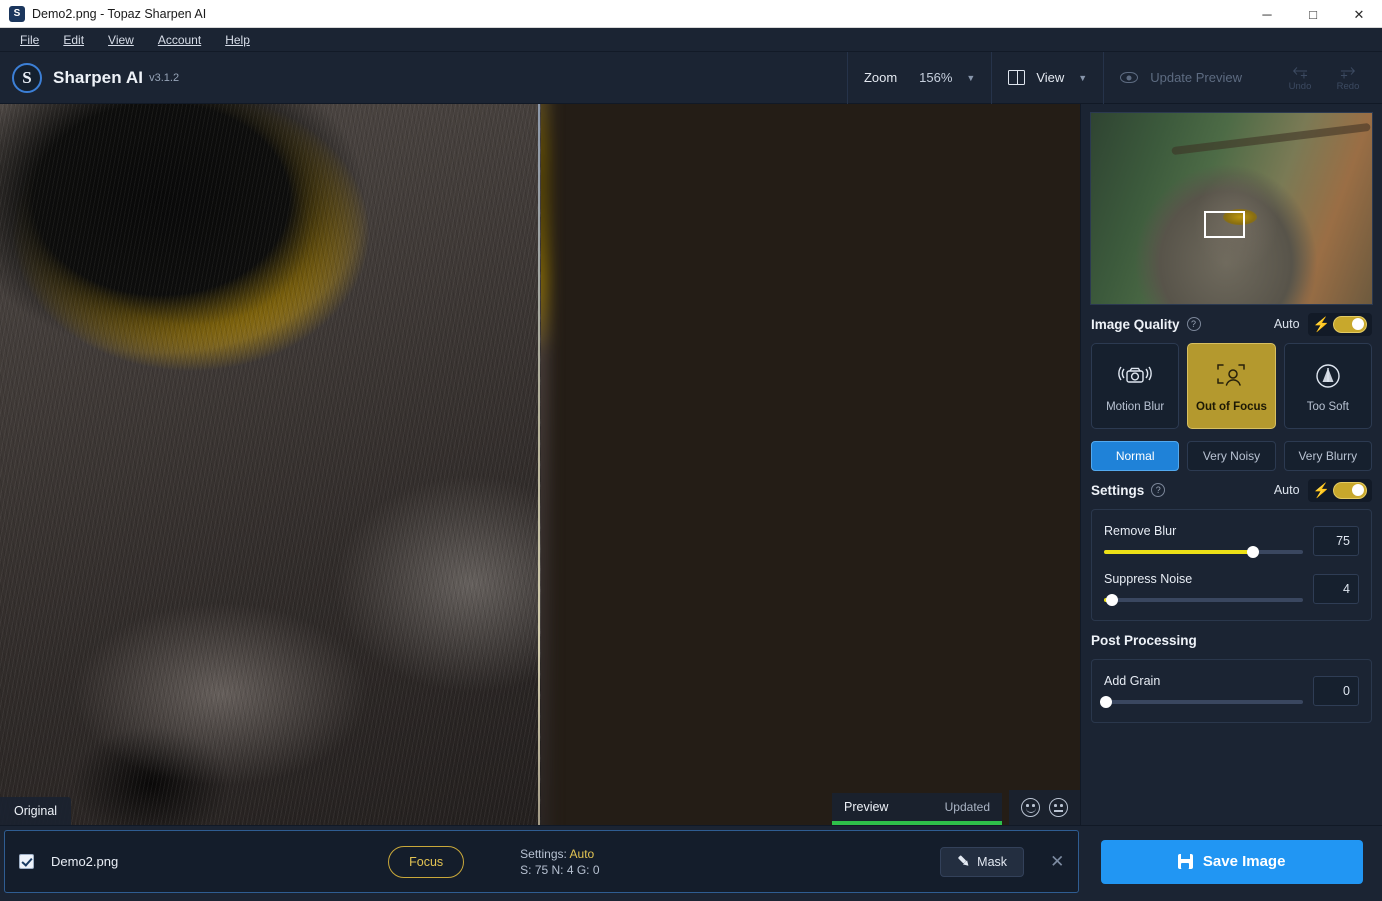  What do you see at coordinates (179, 40) in the screenshot?
I see `menu-account: Account` at bounding box center [179, 40].